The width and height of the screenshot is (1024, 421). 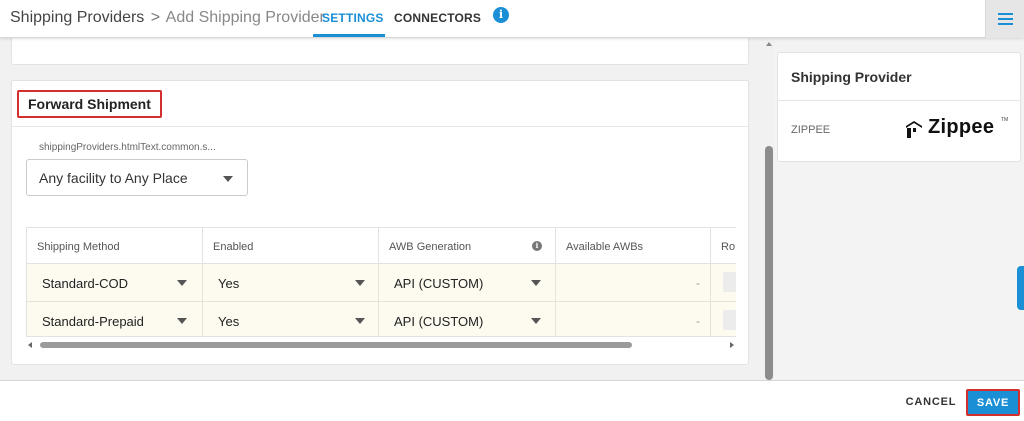 What do you see at coordinates (437, 18) in the screenshot?
I see `tab-connectors: CONNECTORS` at bounding box center [437, 18].